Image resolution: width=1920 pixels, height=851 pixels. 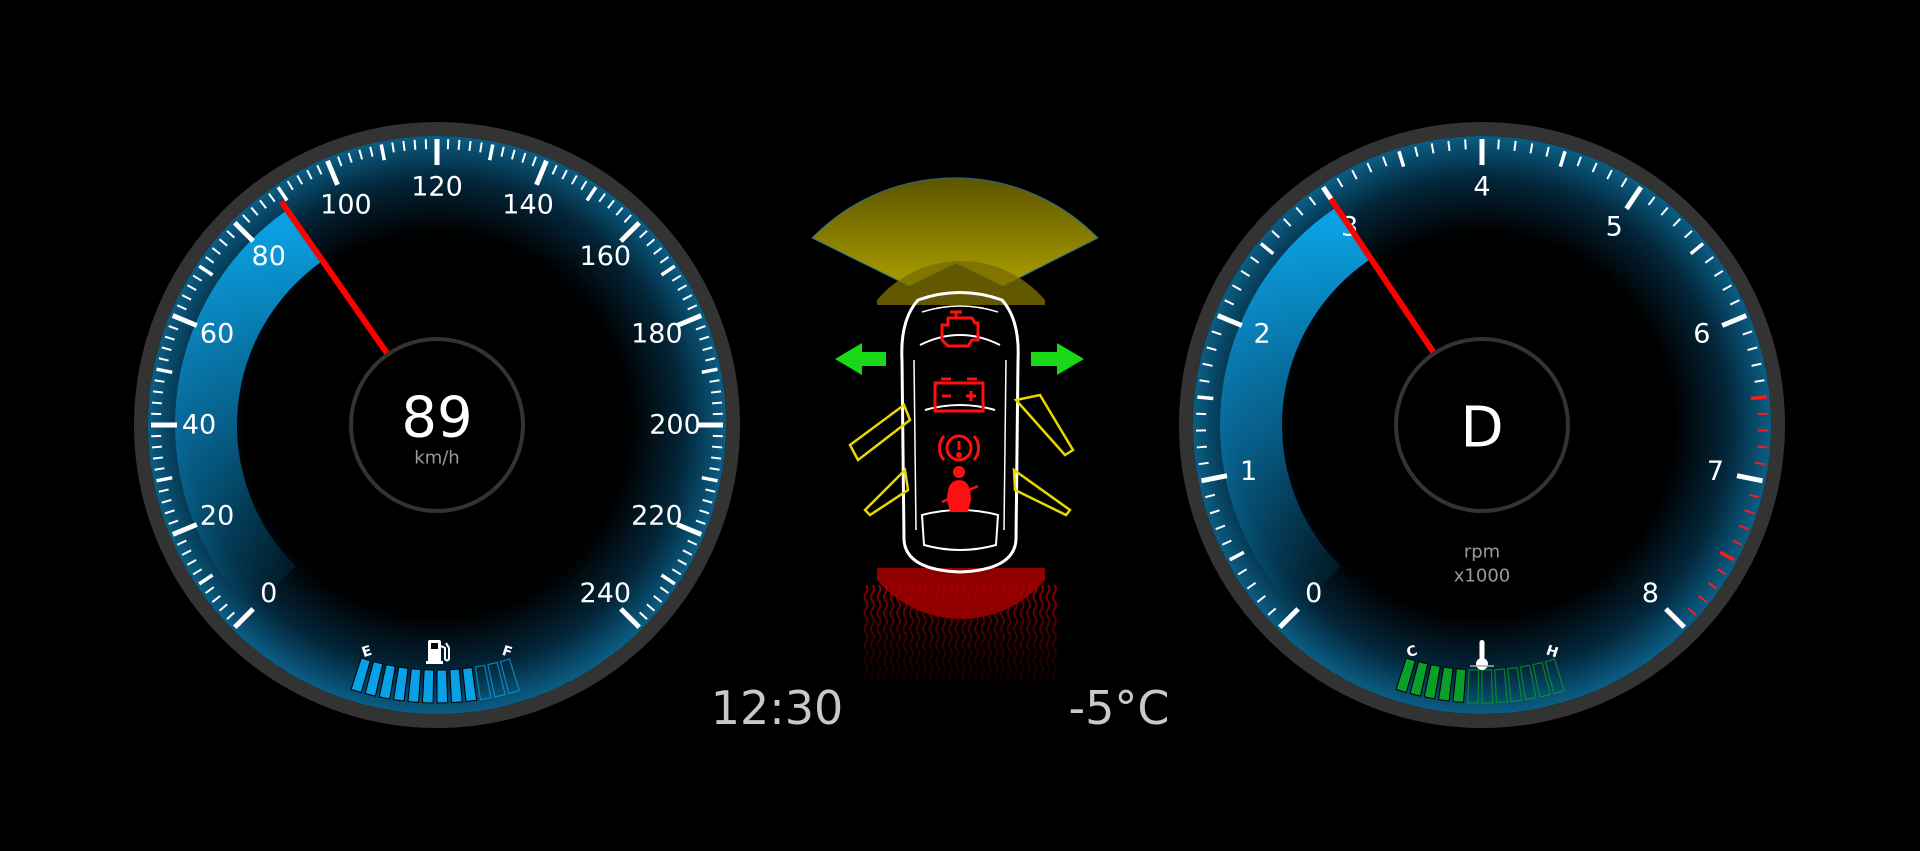 What do you see at coordinates (1044, 425) in the screenshot?
I see `front-right-door-icon` at bounding box center [1044, 425].